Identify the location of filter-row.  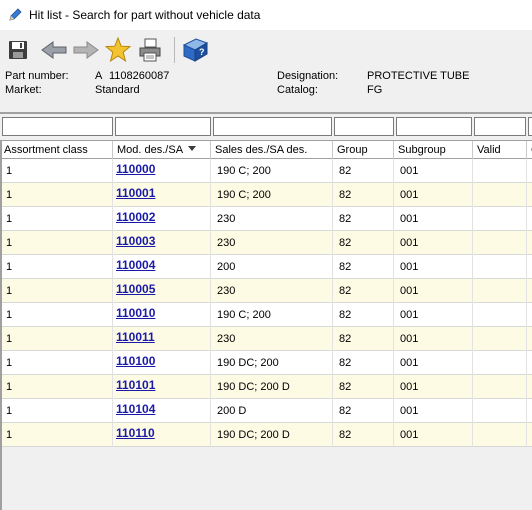
(266, 127).